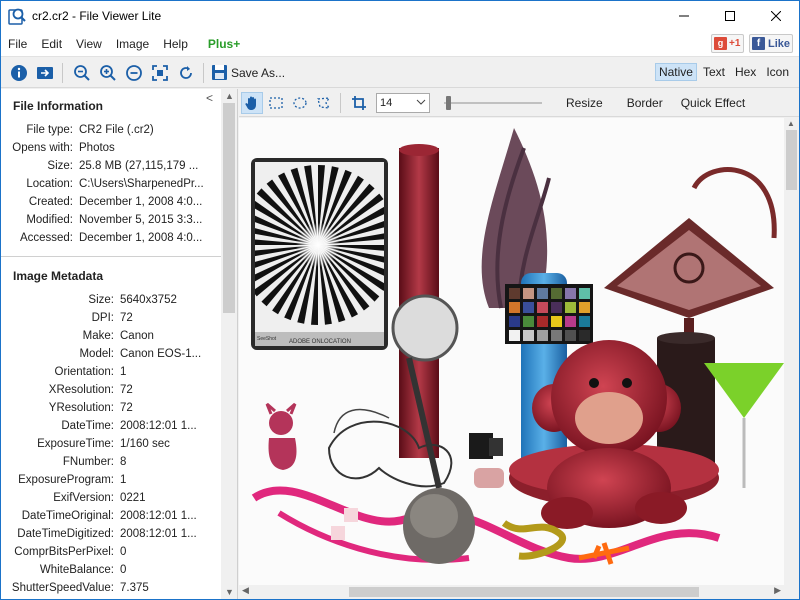 This screenshot has height=600, width=800. What do you see at coordinates (403, 102) in the screenshot?
I see `brush-size-select: 14` at bounding box center [403, 102].